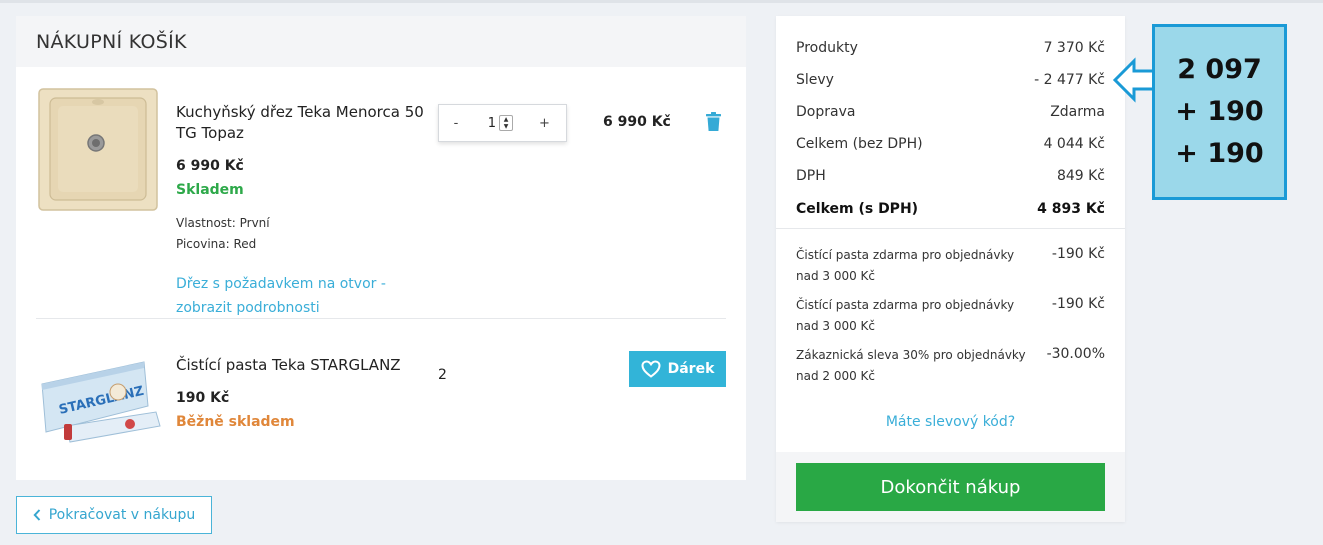 Image resolution: width=1323 pixels, height=545 pixels. I want to click on summary-row-total: Celkem (s DPH) 4 893 Kč, so click(950, 209).